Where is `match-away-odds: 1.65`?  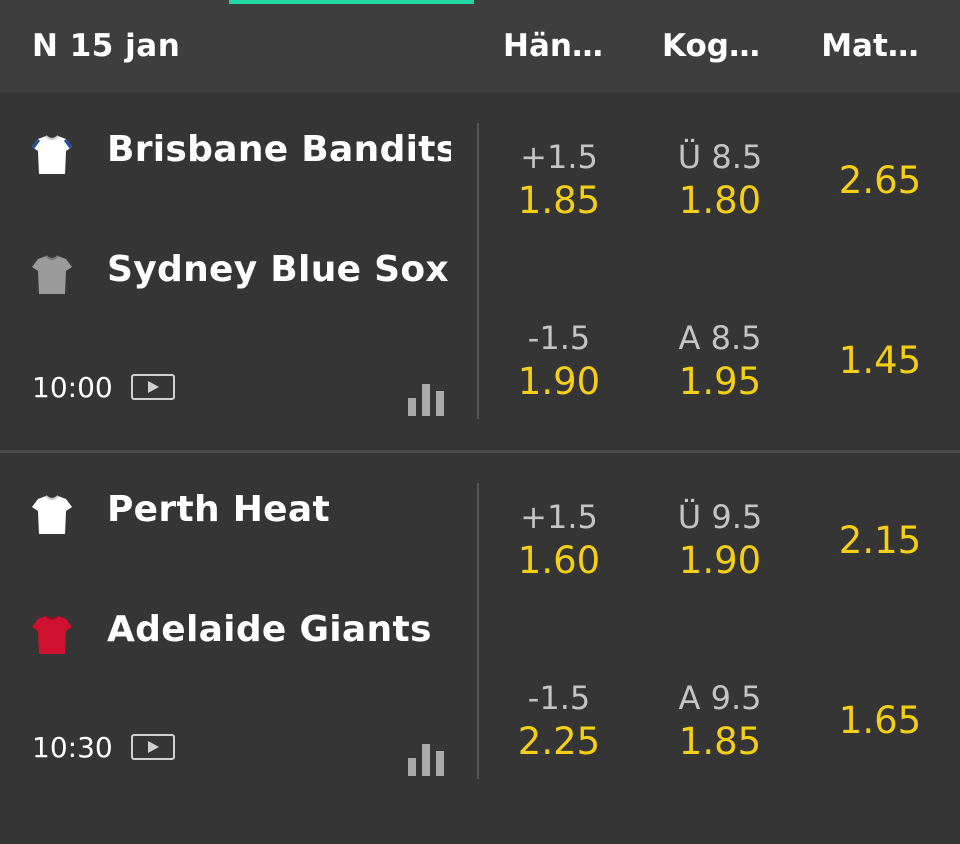 match-away-odds: 1.65 is located at coordinates (880, 720).